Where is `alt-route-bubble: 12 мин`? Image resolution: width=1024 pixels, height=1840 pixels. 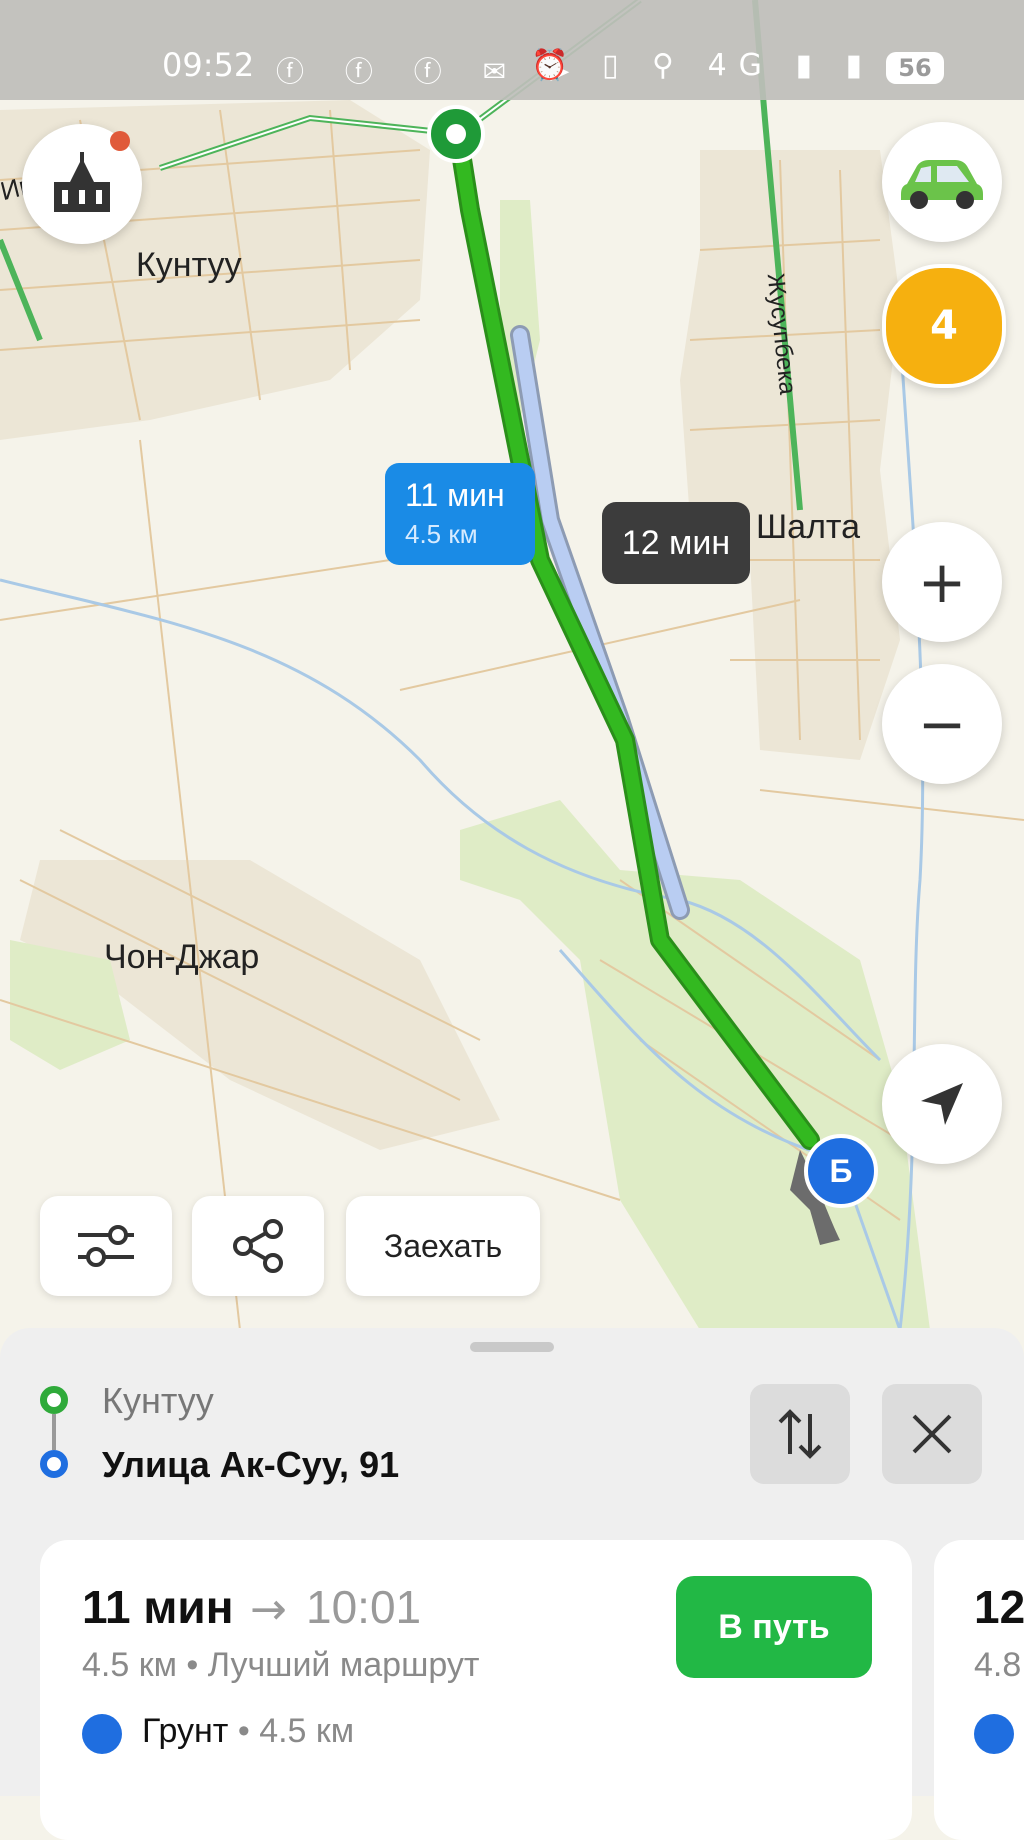
alt-route-bubble: 12 мин is located at coordinates (676, 543).